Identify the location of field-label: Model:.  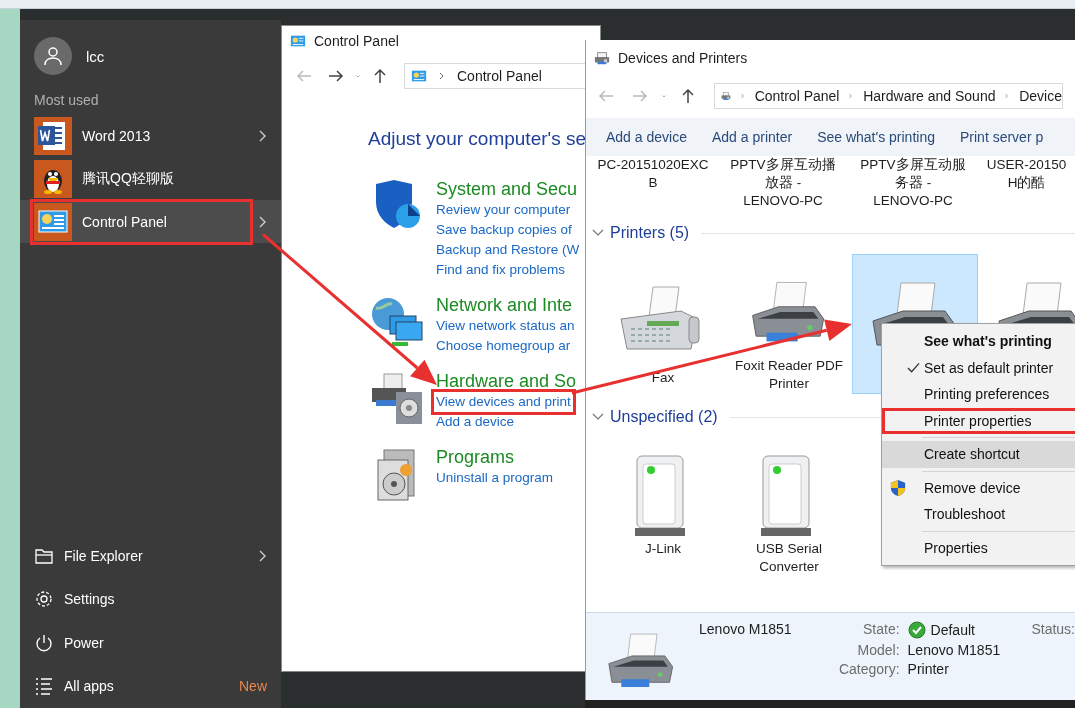
(878, 650).